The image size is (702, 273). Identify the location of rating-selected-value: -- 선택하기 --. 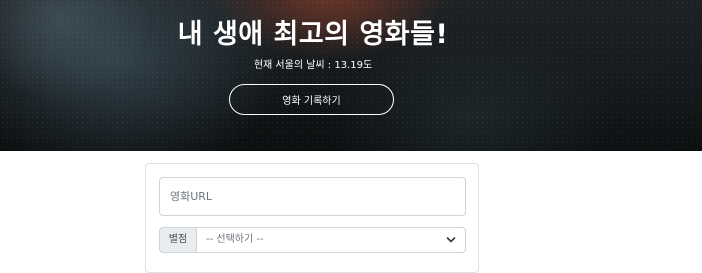
(235, 239).